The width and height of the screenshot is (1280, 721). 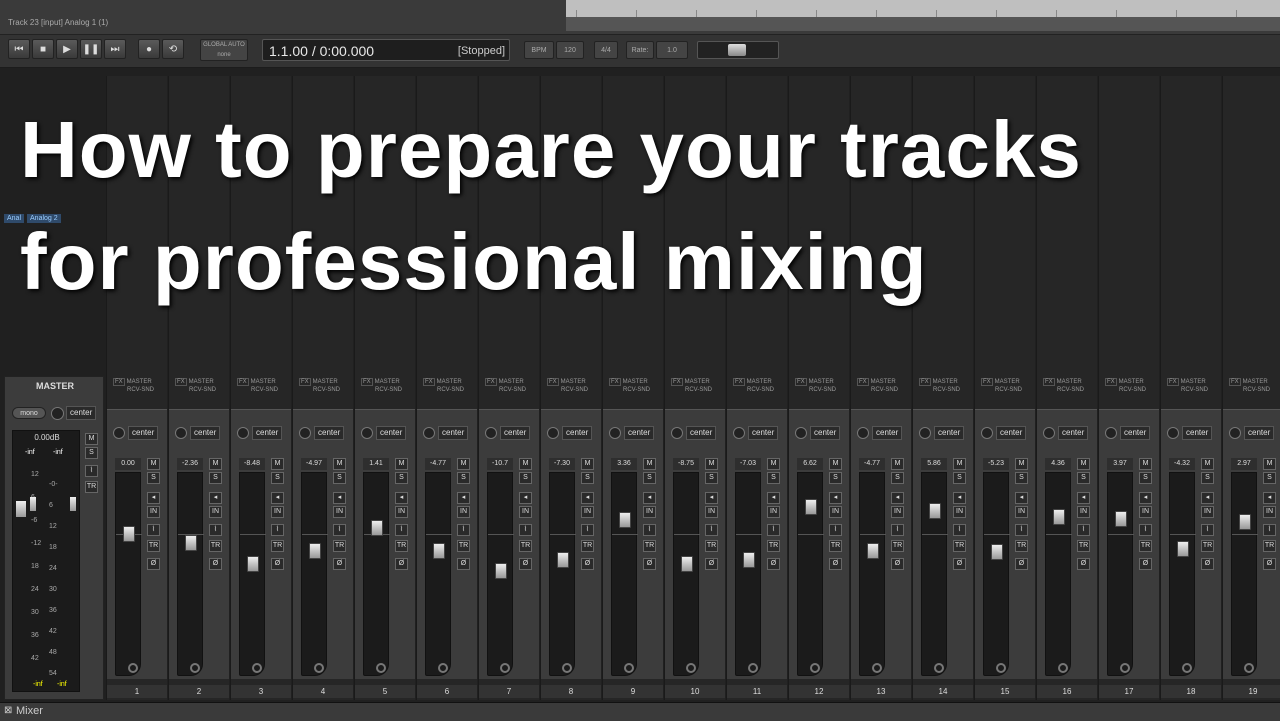 What do you see at coordinates (128, 464) in the screenshot?
I see `volume-value: 0.00` at bounding box center [128, 464].